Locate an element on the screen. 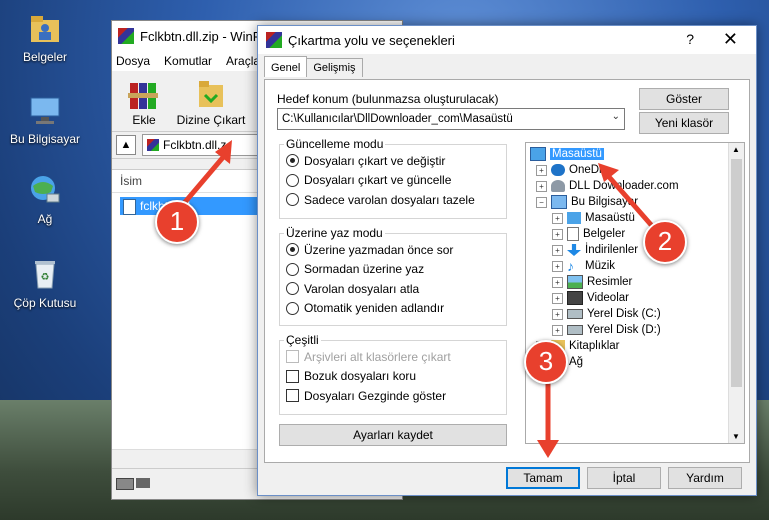 This screenshot has height=520, width=769. step-badge-1: 1 is located at coordinates (177, 222).